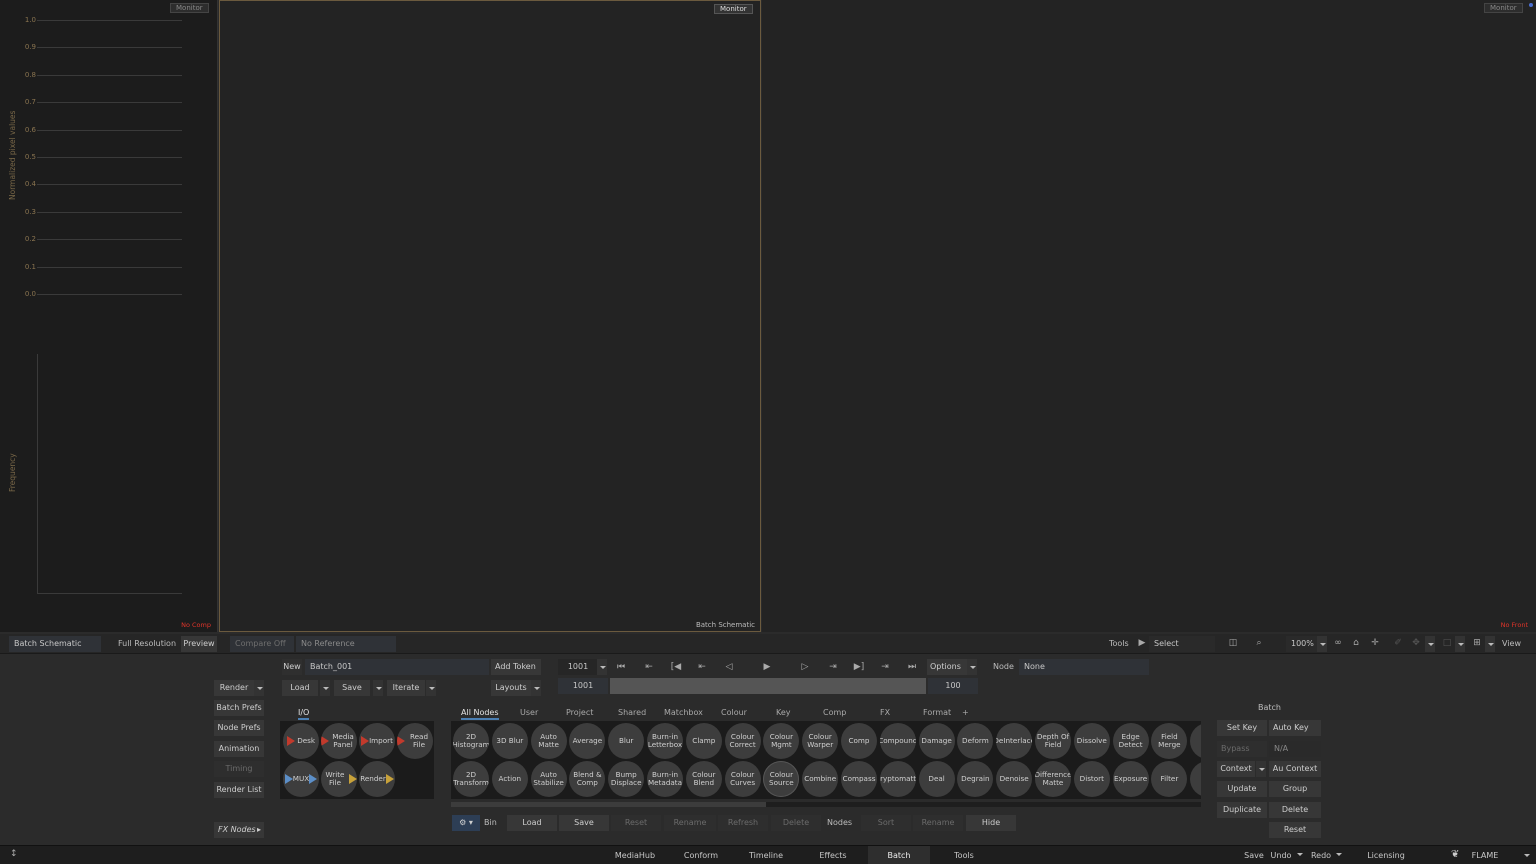  What do you see at coordinates (1014, 741) in the screenshot?
I see `node-deinterlace: DeInterlace` at bounding box center [1014, 741].